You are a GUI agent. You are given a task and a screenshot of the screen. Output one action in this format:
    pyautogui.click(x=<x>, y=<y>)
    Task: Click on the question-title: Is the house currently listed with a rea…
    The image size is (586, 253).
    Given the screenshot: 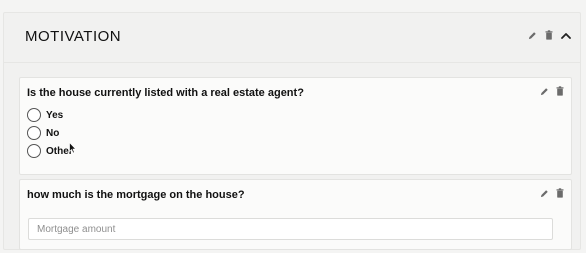 What is the action you would take?
    pyautogui.click(x=165, y=93)
    